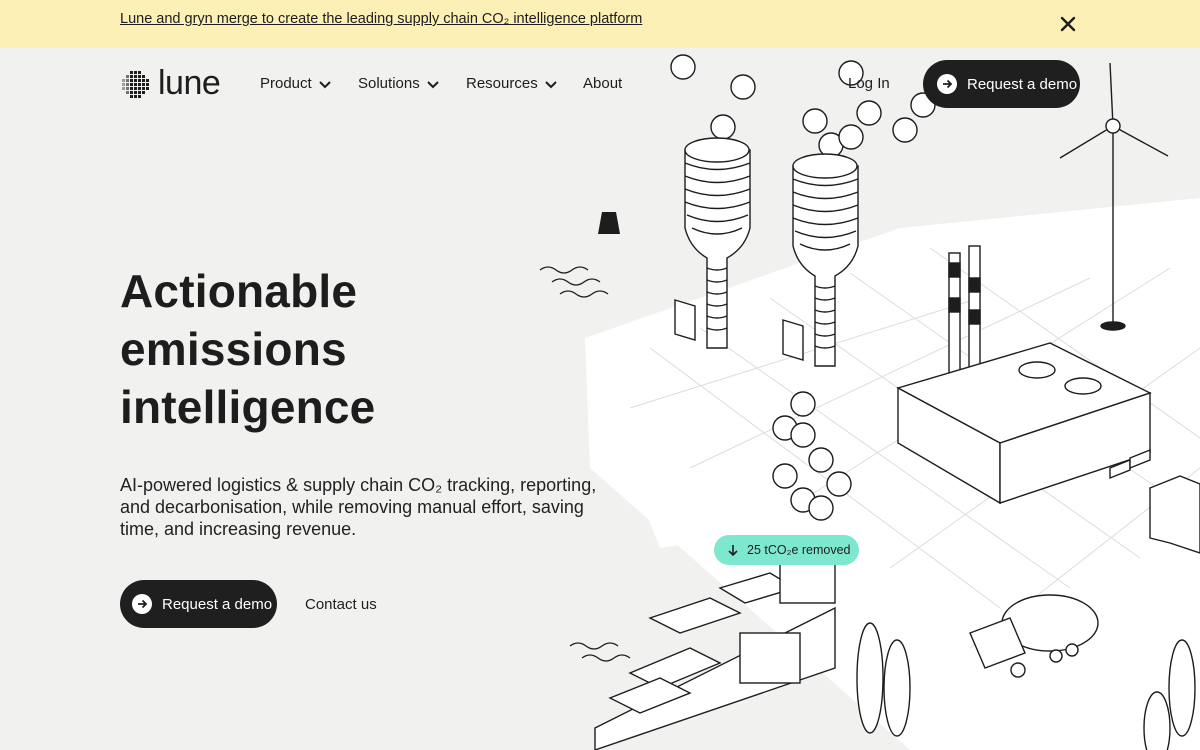  I want to click on nav-request-demo-button: Request a demo, so click(1001, 84).